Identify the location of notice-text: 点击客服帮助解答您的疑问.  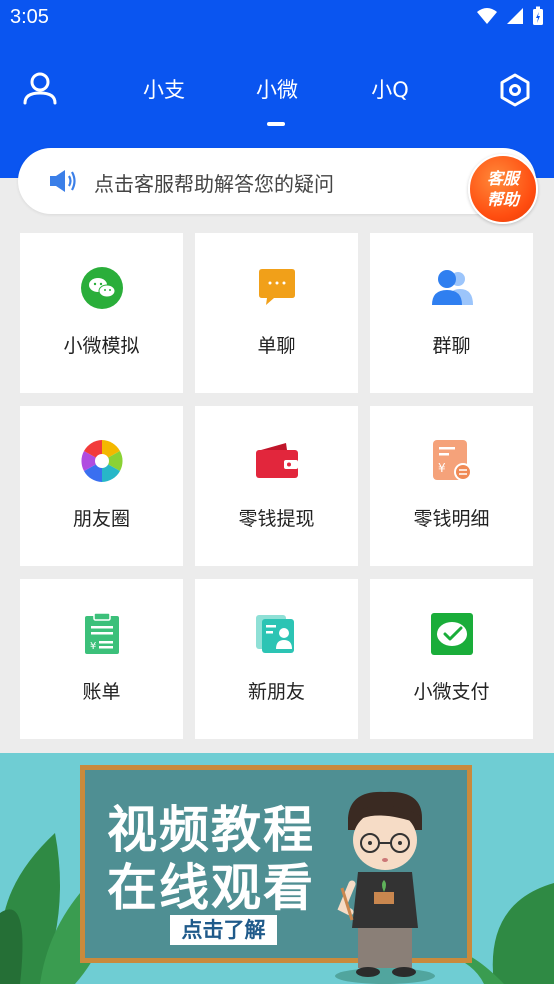
(214, 184).